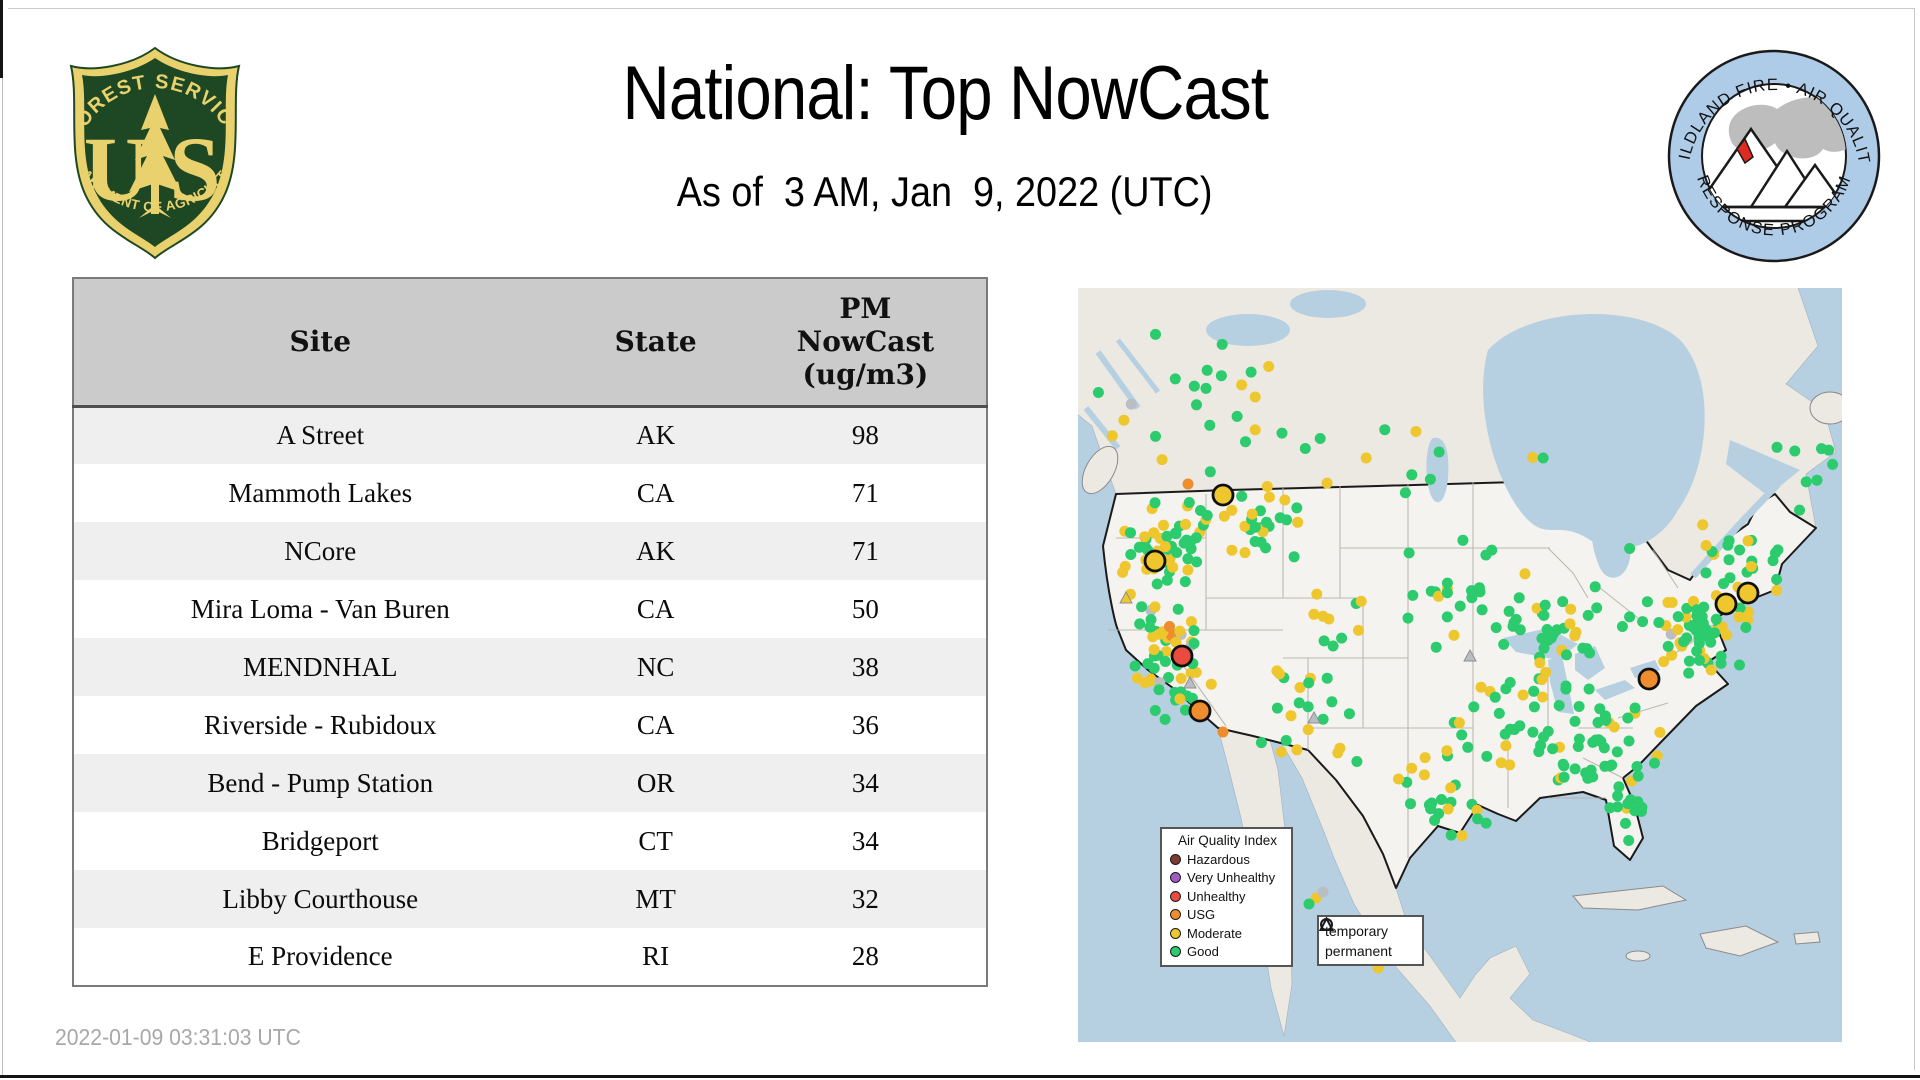 This screenshot has width=1920, height=1080. What do you see at coordinates (1358, 951) in the screenshot?
I see `marker-legend-label: permanent` at bounding box center [1358, 951].